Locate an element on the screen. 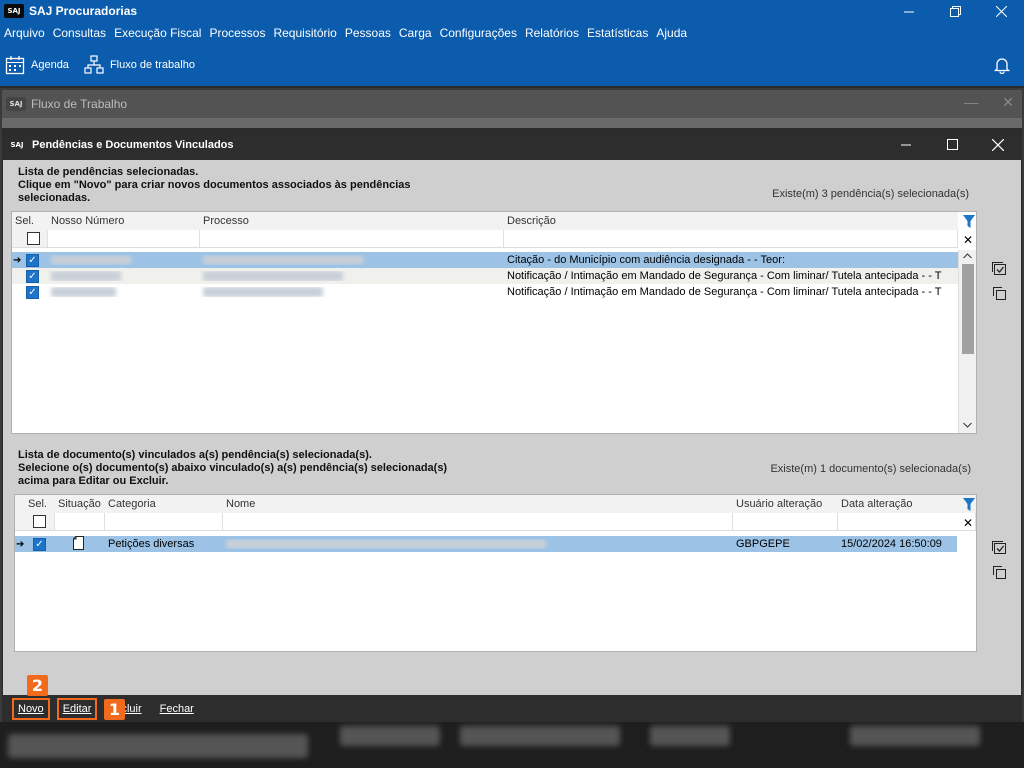 This screenshot has height=768, width=1024. fluxo-trabalho-title: Fluxo de Trabalho is located at coordinates (79, 104).